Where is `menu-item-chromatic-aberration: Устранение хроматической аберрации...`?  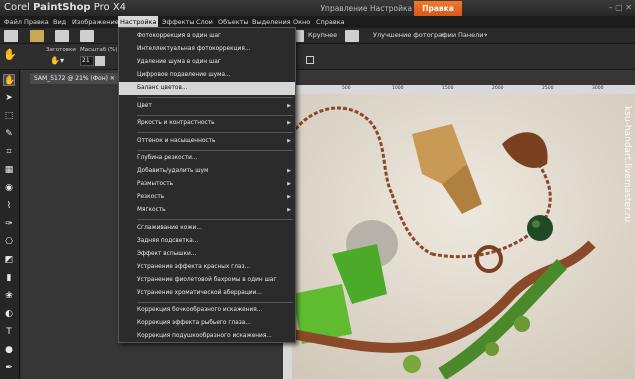
menu-item-chromatic-aberration: Устранение хроматической аберрации... is located at coordinates (207, 293).